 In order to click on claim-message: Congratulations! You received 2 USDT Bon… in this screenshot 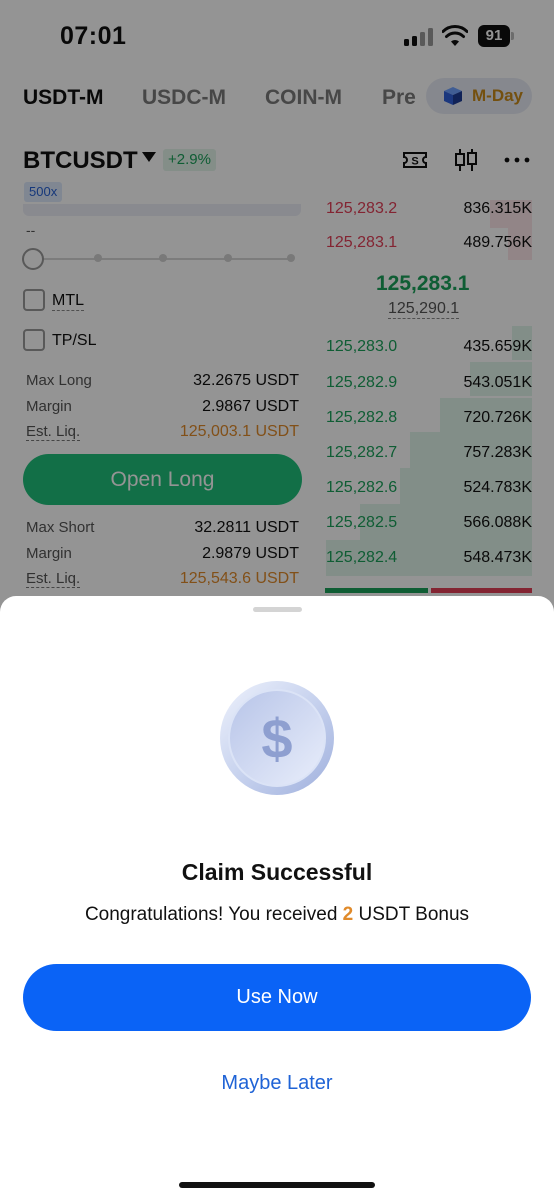, I will do `click(277, 915)`.